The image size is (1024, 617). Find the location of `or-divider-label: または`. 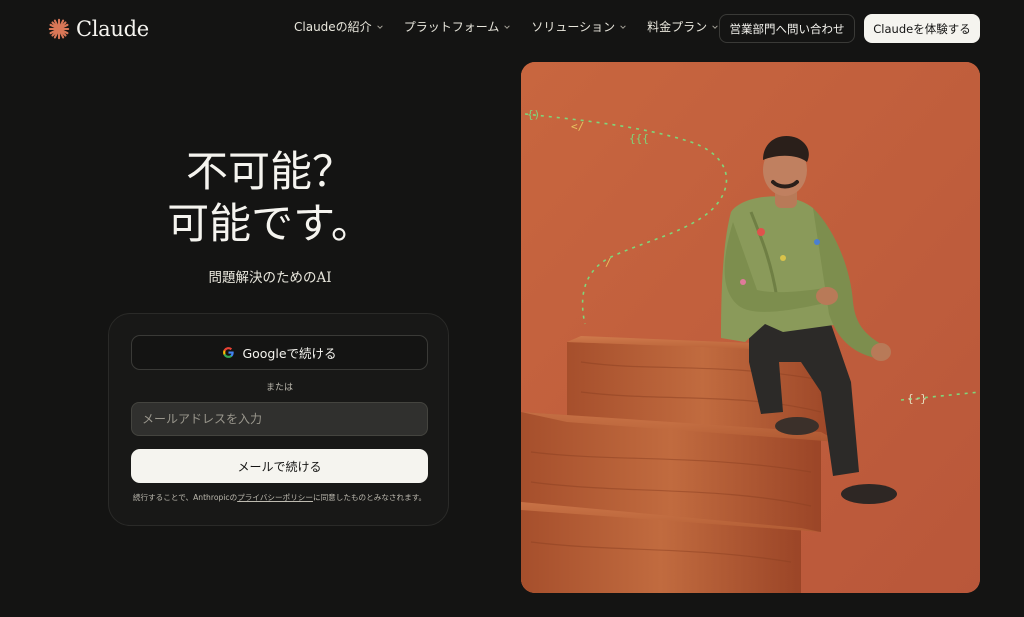

or-divider-label: または is located at coordinates (279, 388).